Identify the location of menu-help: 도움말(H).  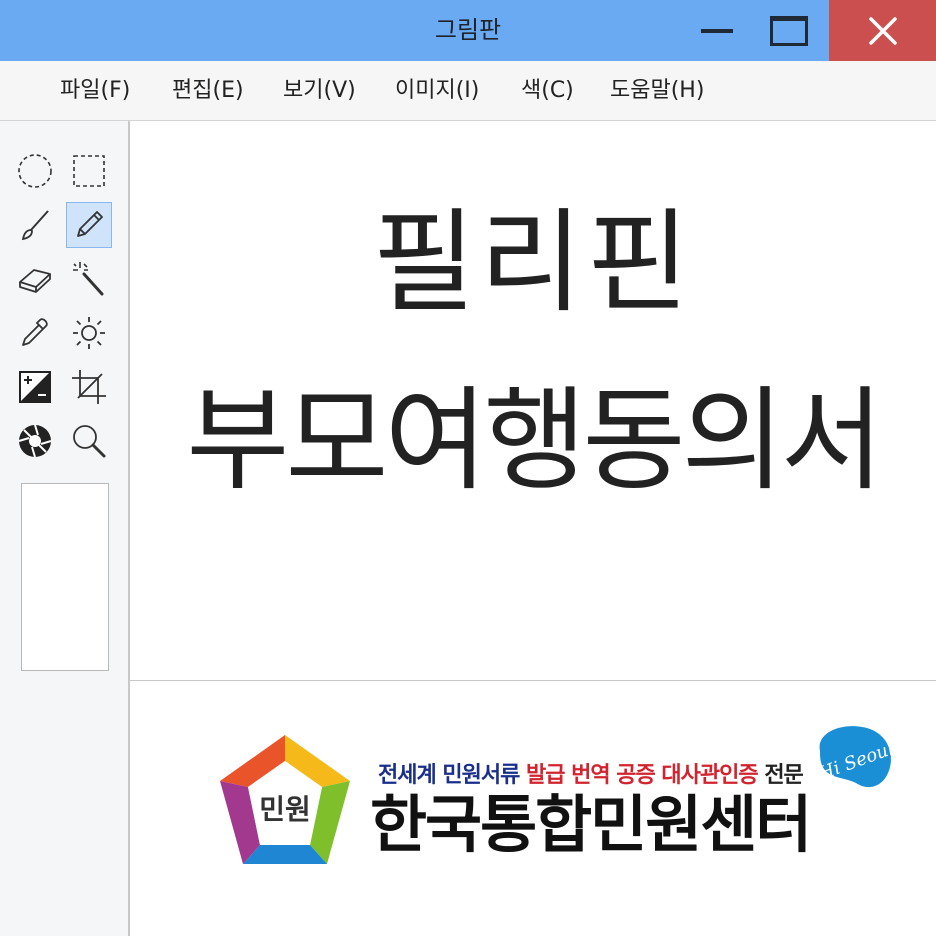
(657, 90).